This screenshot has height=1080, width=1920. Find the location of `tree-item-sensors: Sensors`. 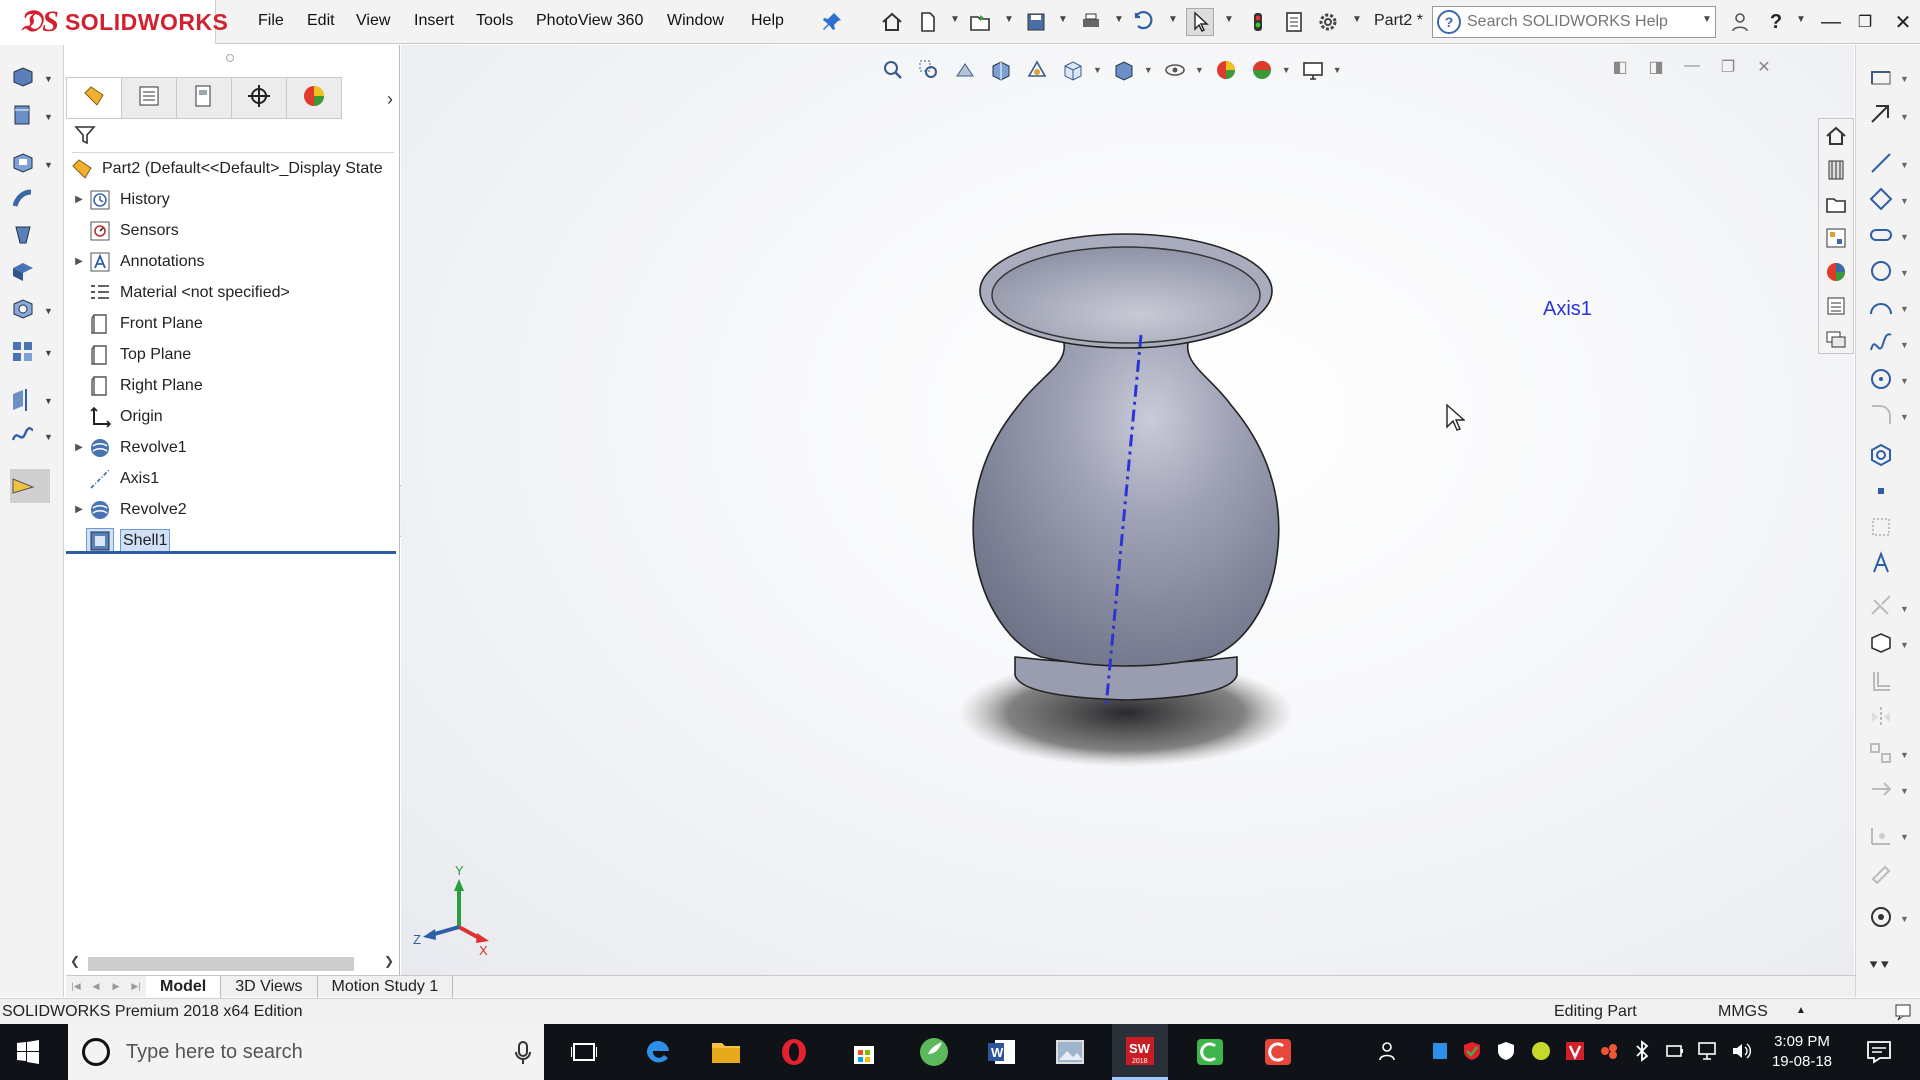

tree-item-sensors: Sensors is located at coordinates (233, 230).